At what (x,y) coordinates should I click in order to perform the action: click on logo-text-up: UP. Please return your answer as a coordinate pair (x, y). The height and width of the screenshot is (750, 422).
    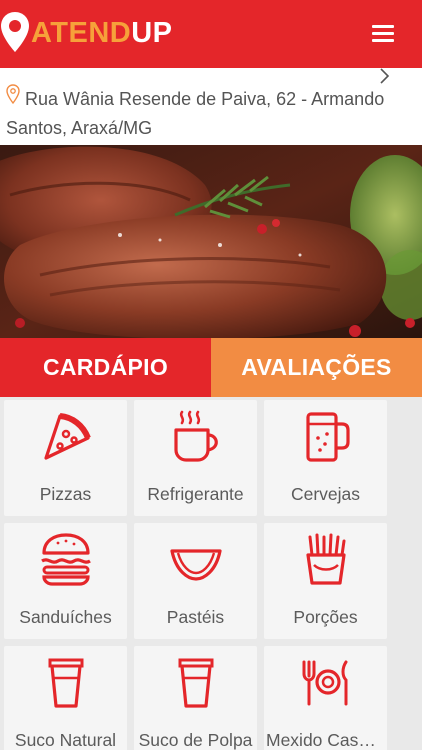
    Looking at the image, I should click on (152, 32).